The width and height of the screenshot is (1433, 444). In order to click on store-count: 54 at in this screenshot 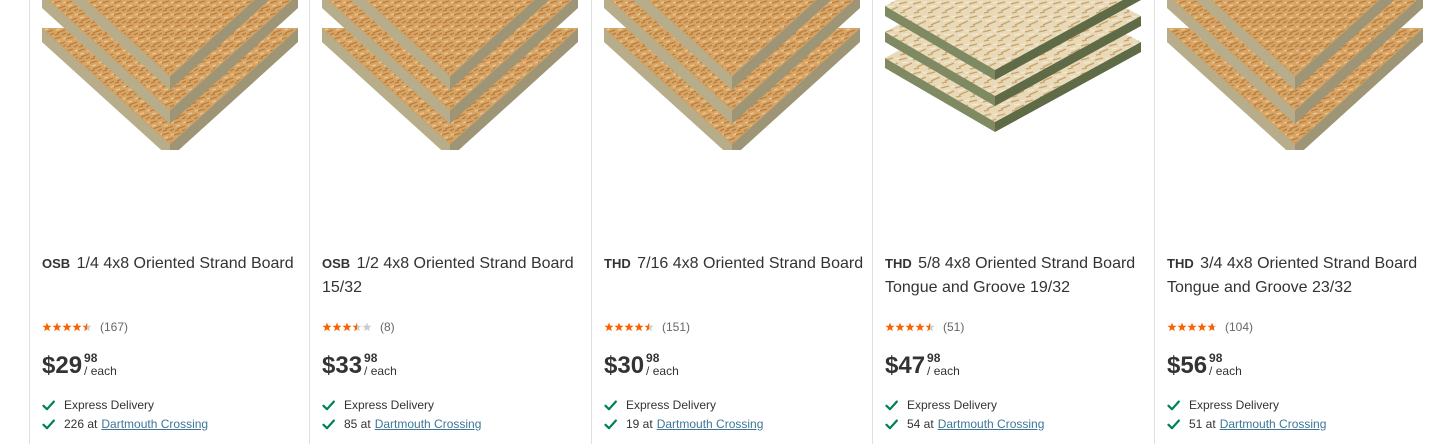, I will do `click(920, 424)`.